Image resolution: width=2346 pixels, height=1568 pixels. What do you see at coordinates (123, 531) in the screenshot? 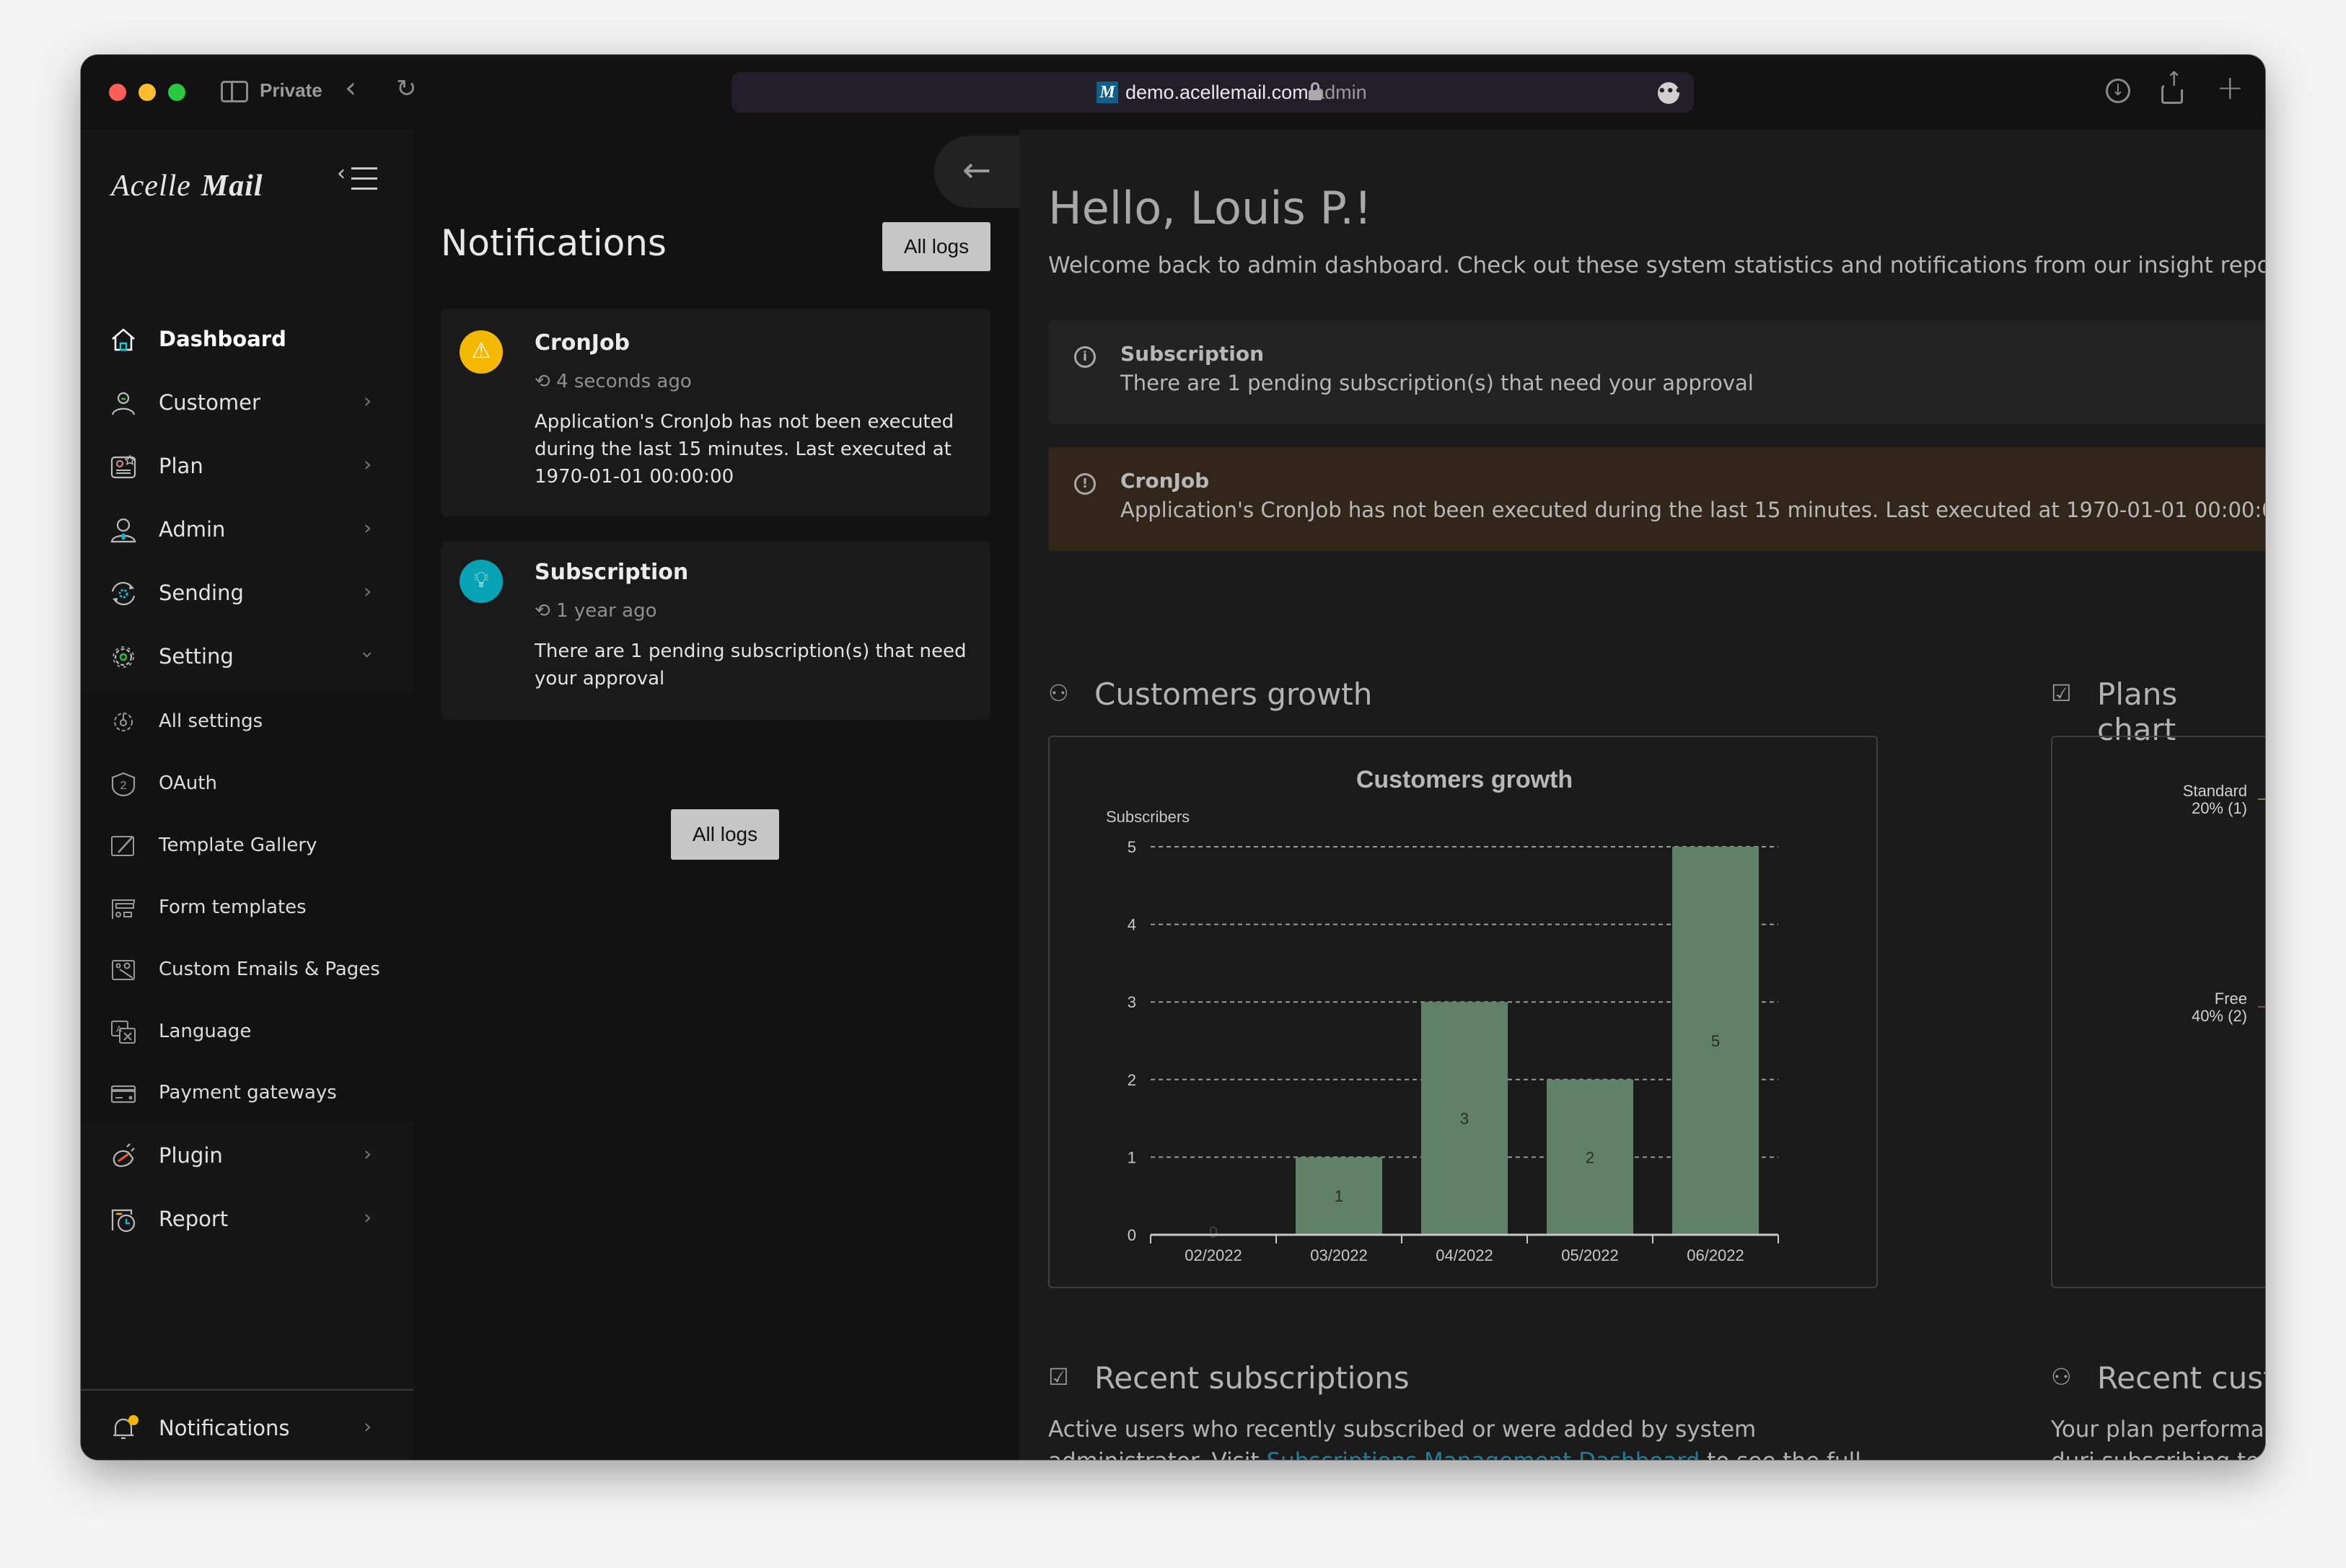
I see `admin-icon` at bounding box center [123, 531].